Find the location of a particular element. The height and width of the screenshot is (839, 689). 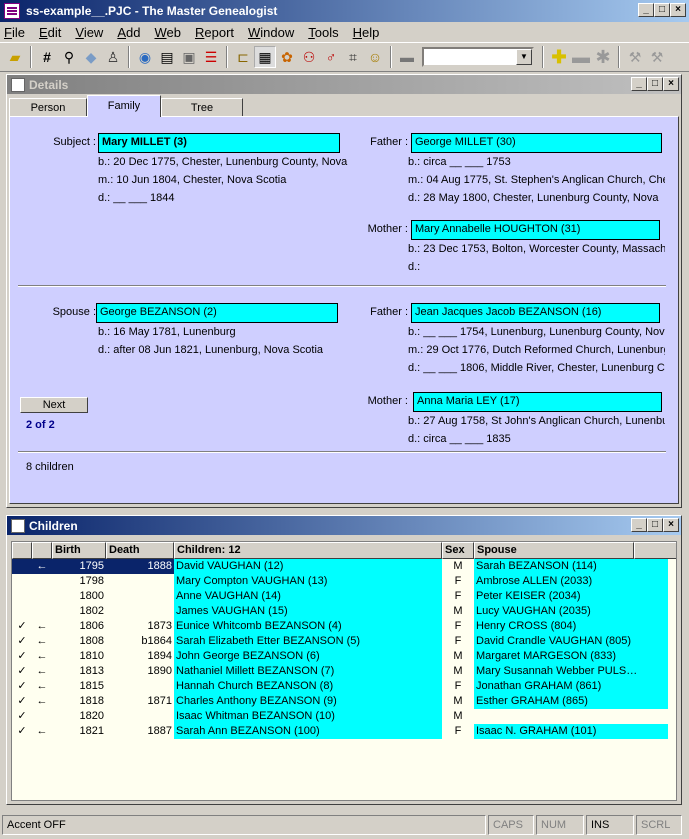

row-child-name: Mary Compton VAUGHAN (13) is located at coordinates (308, 581).